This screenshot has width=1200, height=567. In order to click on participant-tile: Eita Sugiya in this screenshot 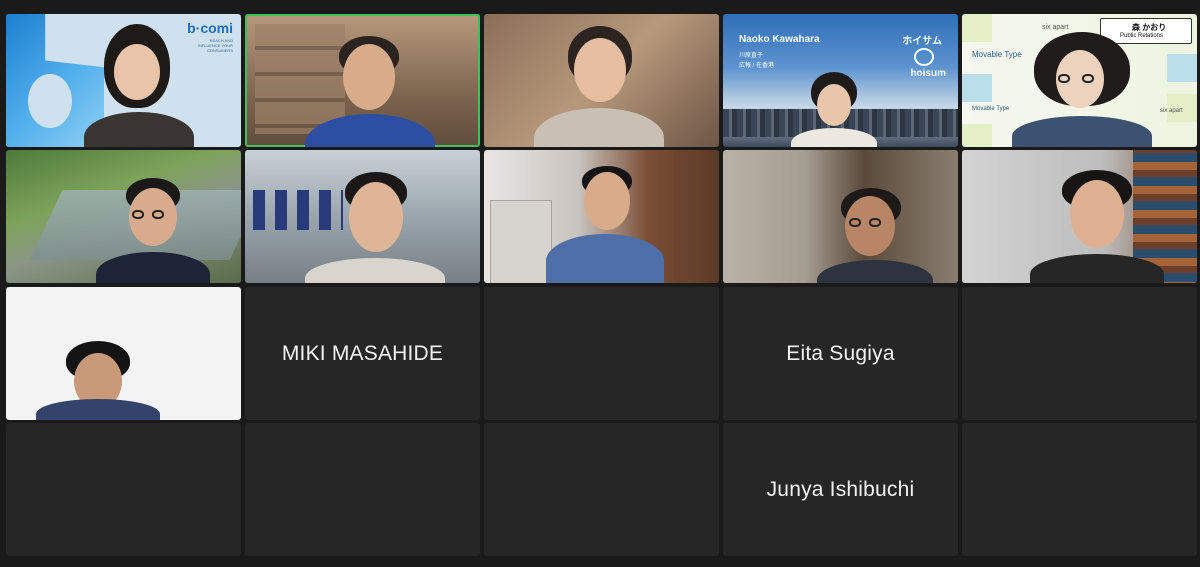, I will do `click(840, 353)`.